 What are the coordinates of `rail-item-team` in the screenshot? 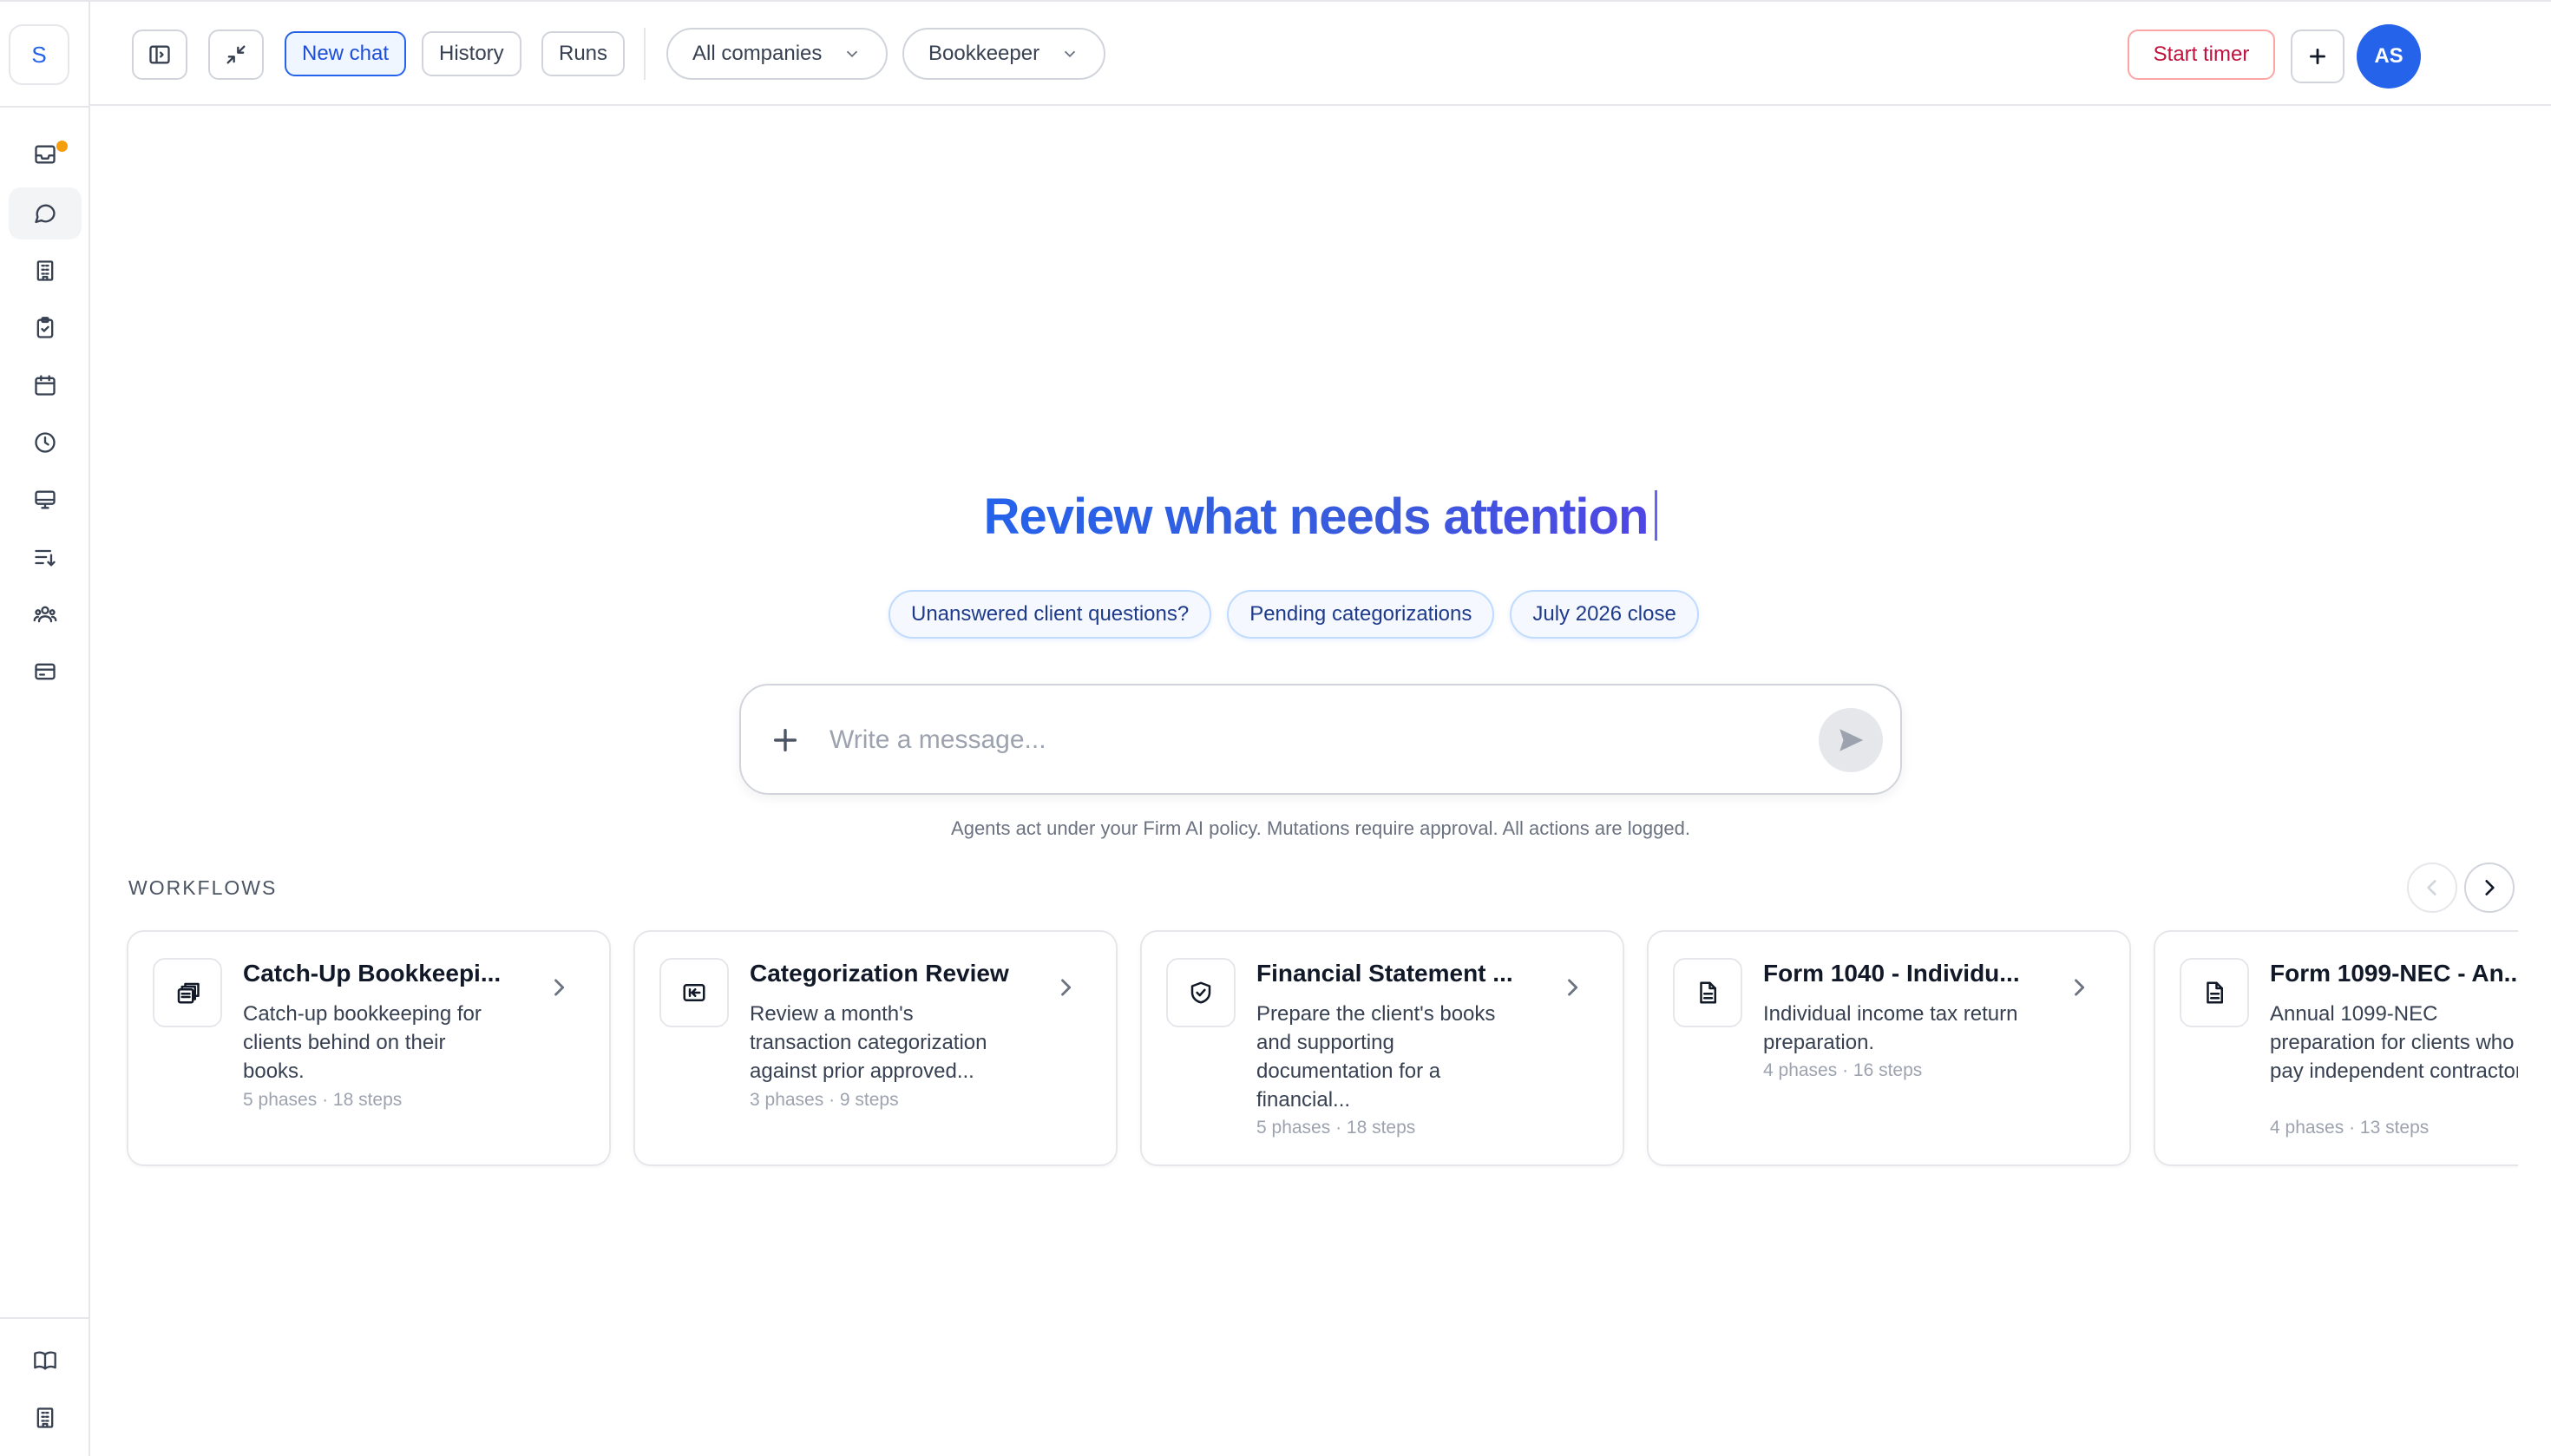 It's located at (46, 614).